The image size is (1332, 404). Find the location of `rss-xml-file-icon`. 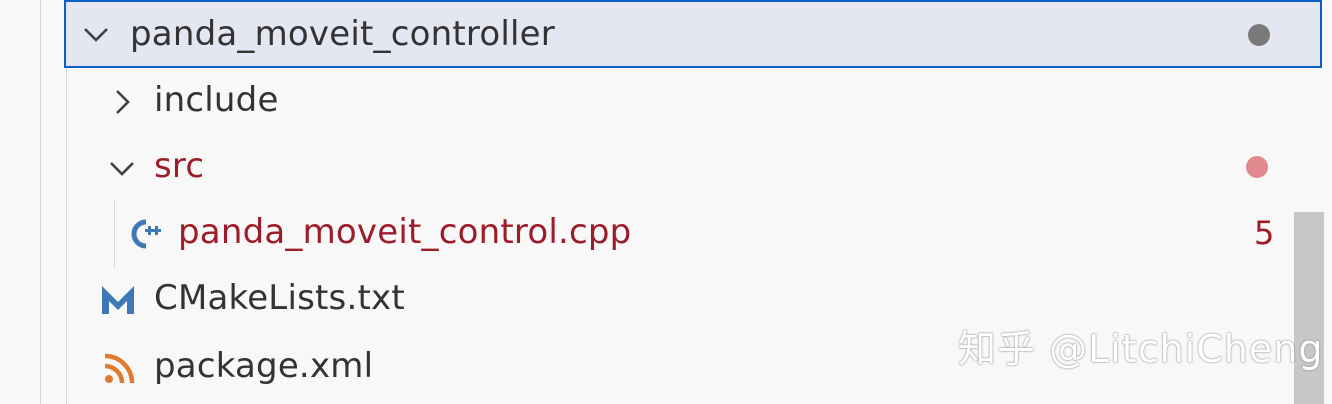

rss-xml-file-icon is located at coordinates (119, 368).